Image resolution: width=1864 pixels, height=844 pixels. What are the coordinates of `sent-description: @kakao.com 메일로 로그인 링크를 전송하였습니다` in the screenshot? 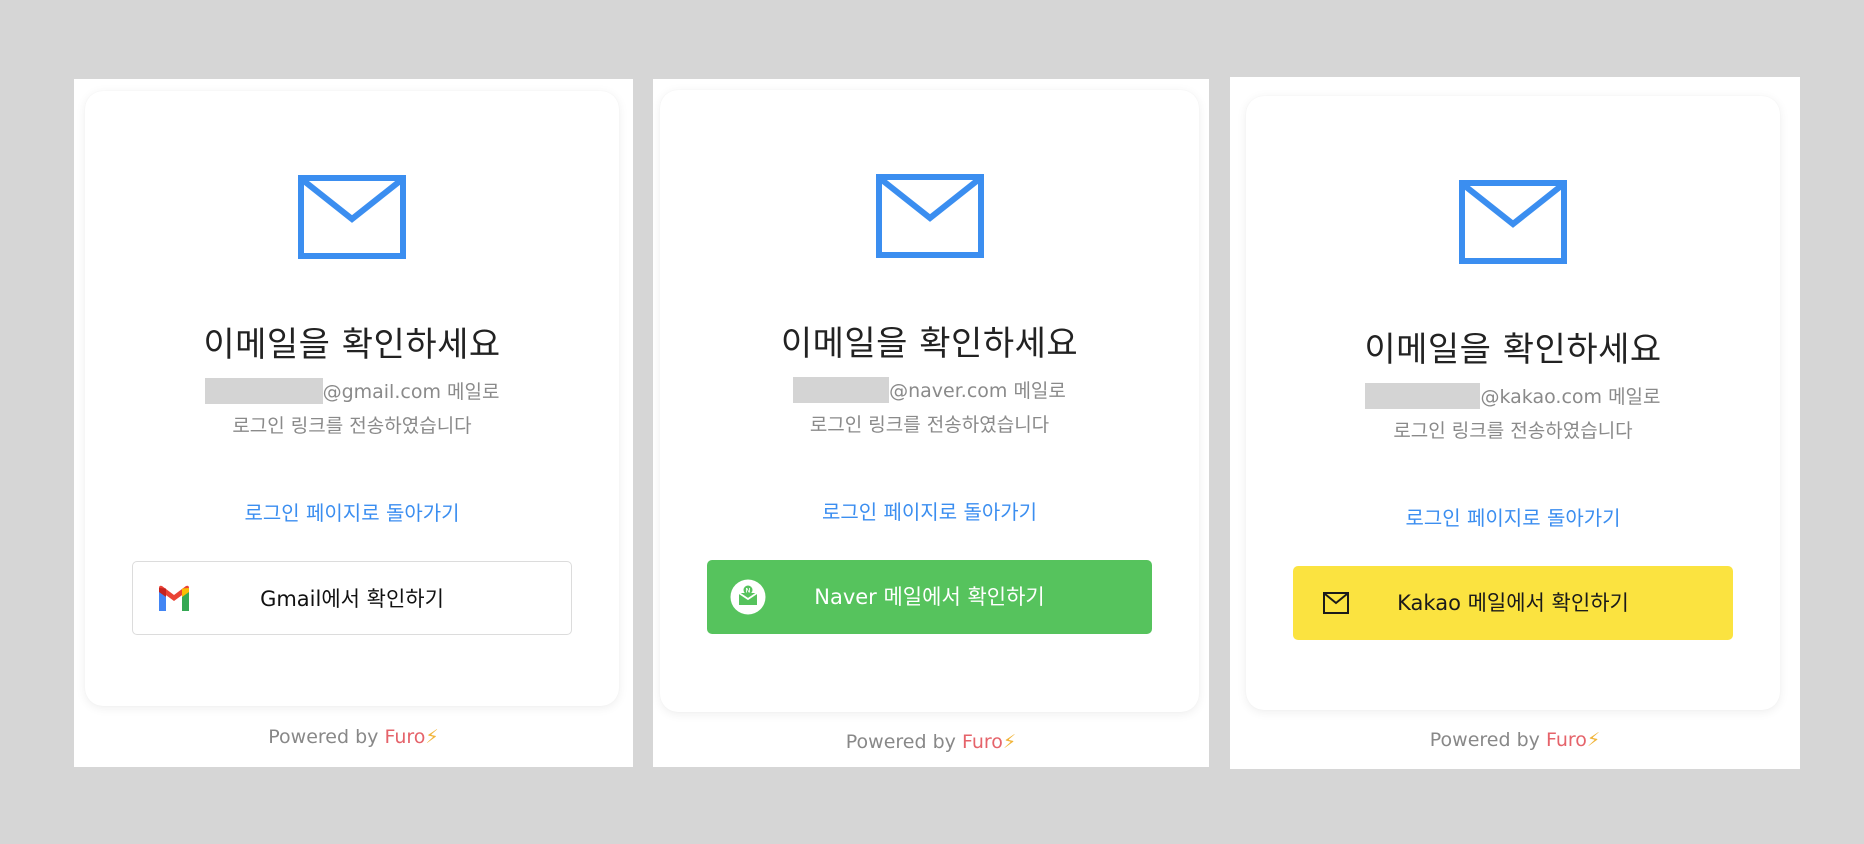 It's located at (1513, 414).